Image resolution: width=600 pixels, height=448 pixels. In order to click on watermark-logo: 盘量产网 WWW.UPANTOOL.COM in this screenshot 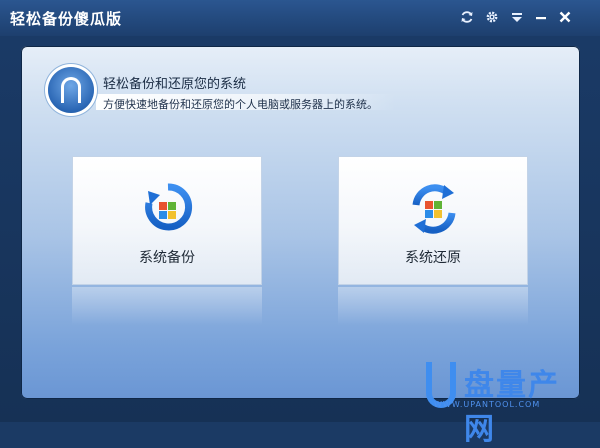, I will do `click(503, 404)`.